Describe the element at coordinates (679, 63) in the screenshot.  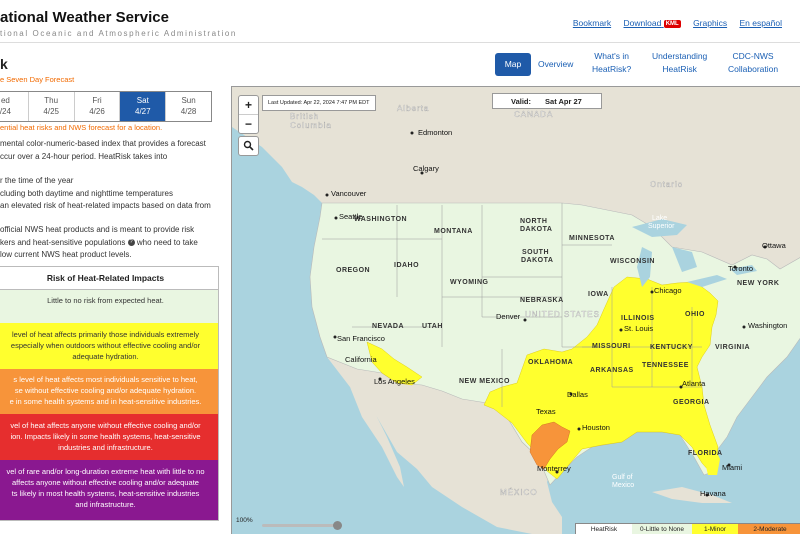
I see `tab-understanding-heatrisk: Understanding HeatRisk` at that location.